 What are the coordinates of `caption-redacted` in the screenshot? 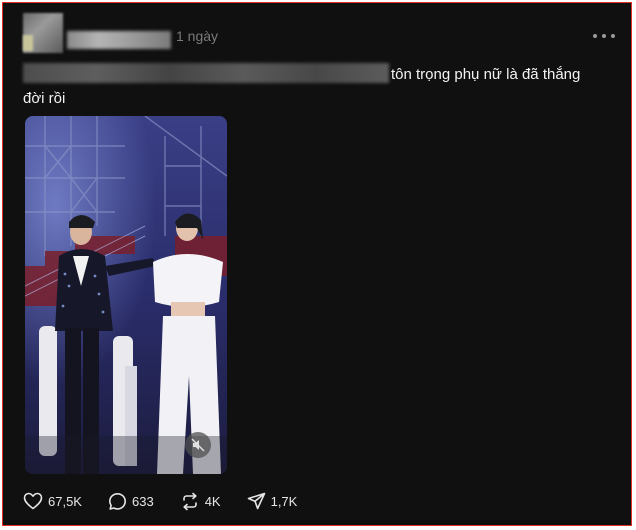 It's located at (206, 73).